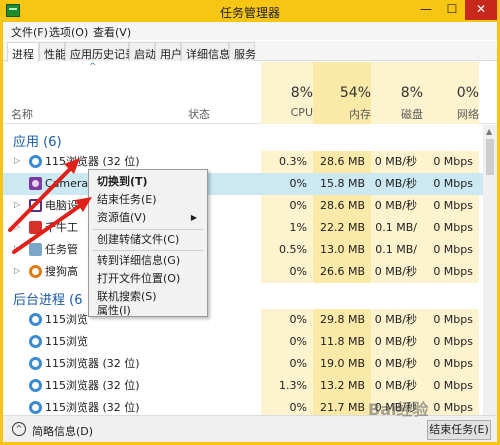 The image size is (500, 445). Describe the element at coordinates (149, 240) in the screenshot. I see `ctx-create-dump: 创建转储文件(C)` at that location.